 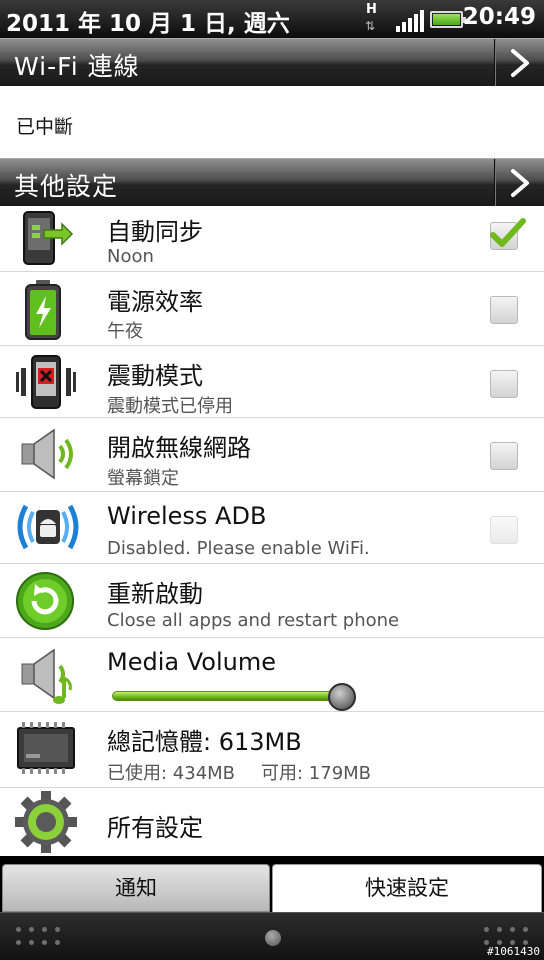 What do you see at coordinates (48, 528) in the screenshot?
I see `android-adb-icon` at bounding box center [48, 528].